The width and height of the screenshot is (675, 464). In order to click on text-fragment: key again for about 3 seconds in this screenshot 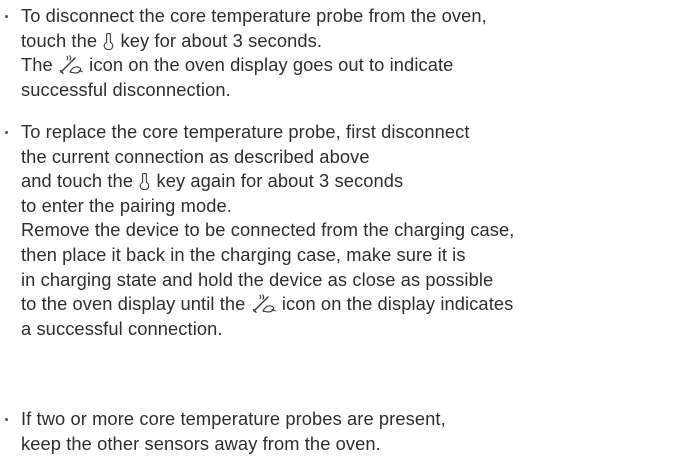, I will do `click(277, 181)`.